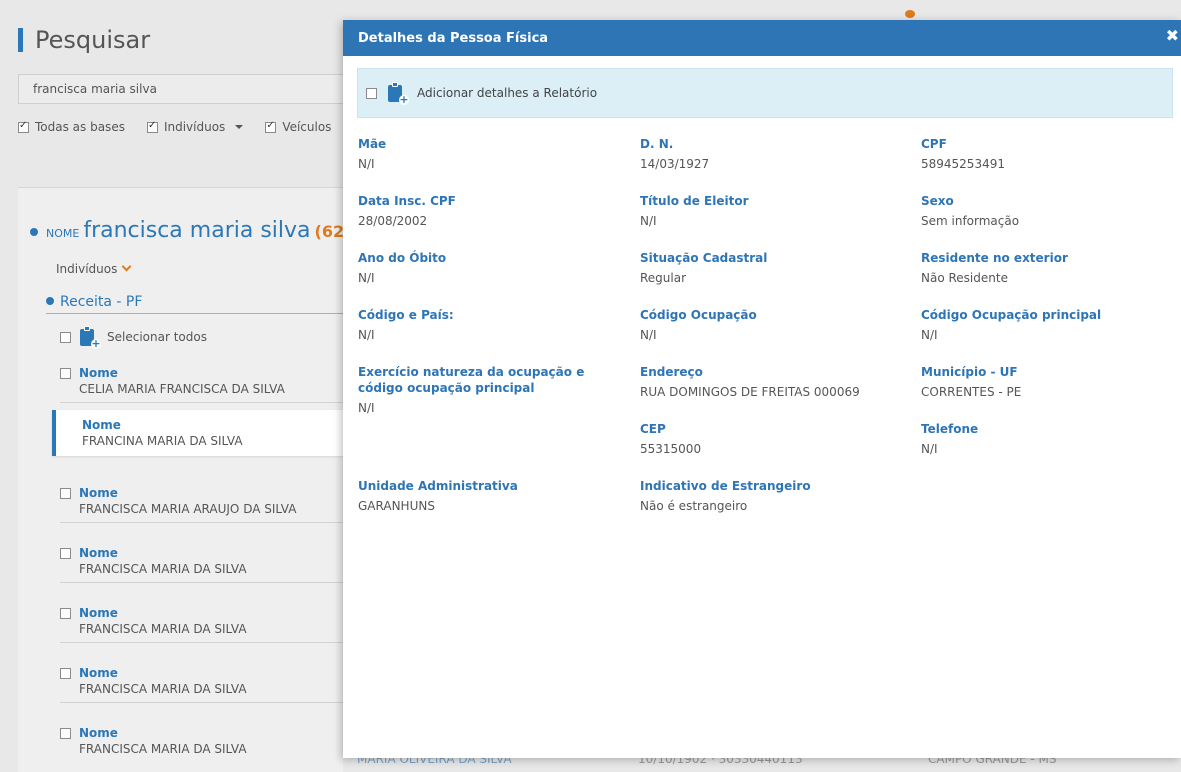  What do you see at coordinates (910, 14) in the screenshot?
I see `notification-badge` at bounding box center [910, 14].